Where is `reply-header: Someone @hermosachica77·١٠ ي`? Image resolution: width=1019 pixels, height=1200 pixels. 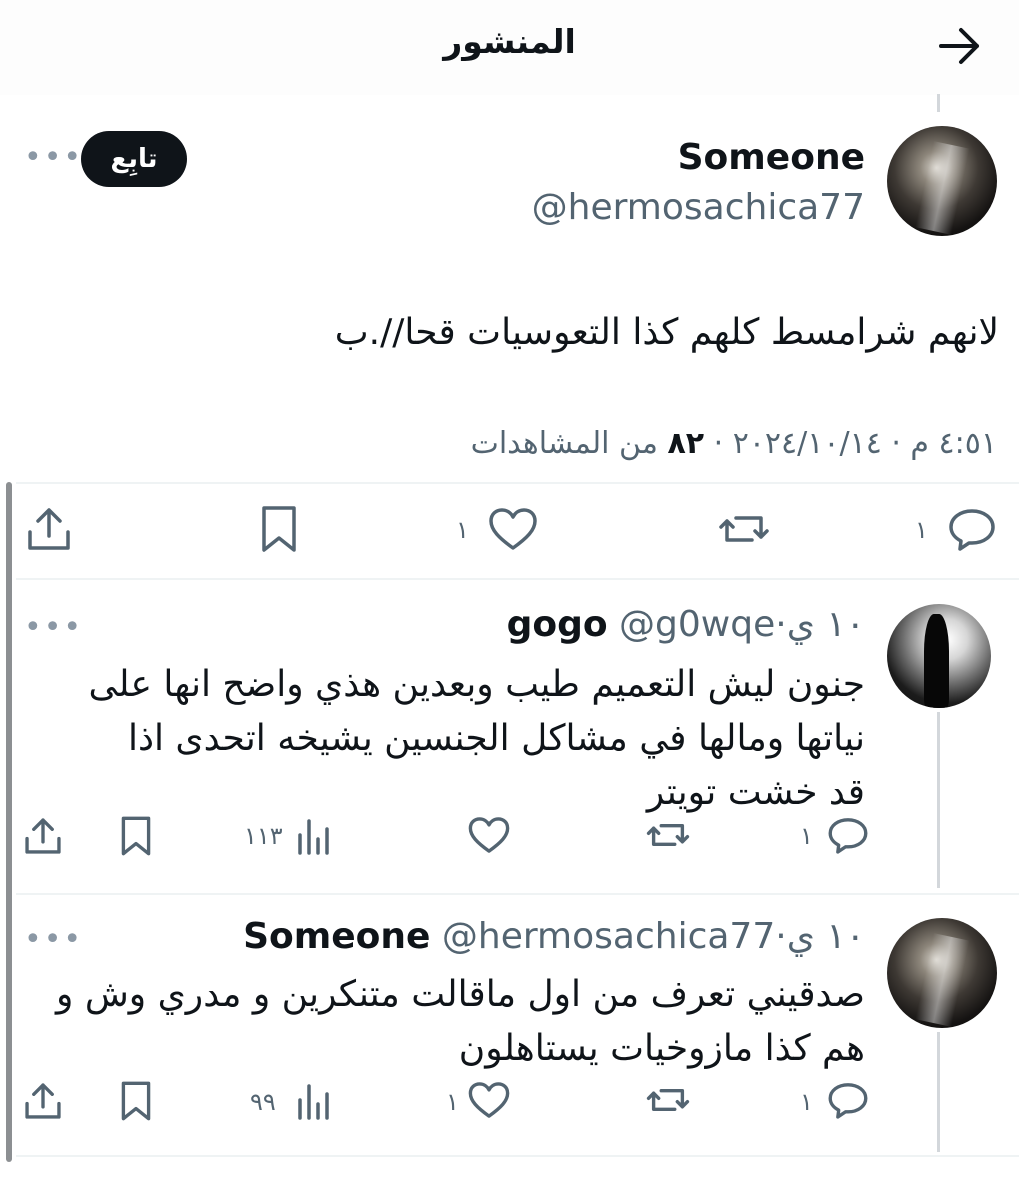 reply-header: Someone @hermosachica77·١٠ ي is located at coordinates (554, 936).